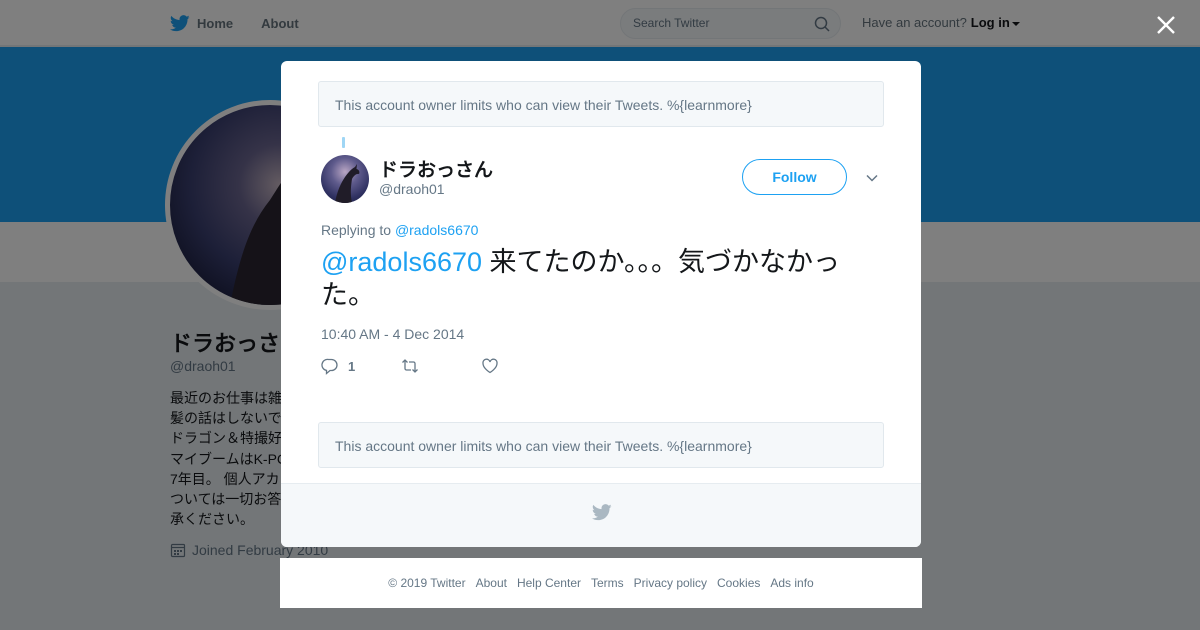 This screenshot has width=1200, height=630. Describe the element at coordinates (361, 366) in the screenshot. I see `reply-action: 1` at that location.